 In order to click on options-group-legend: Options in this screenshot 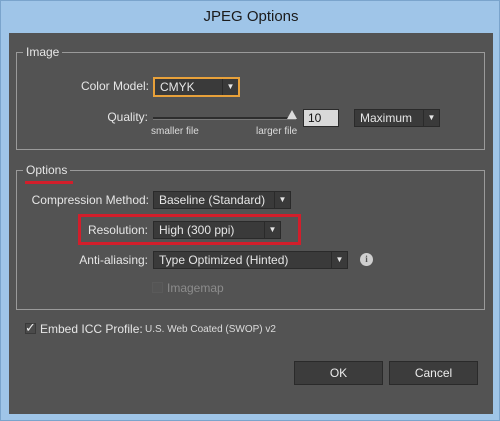, I will do `click(47, 170)`.